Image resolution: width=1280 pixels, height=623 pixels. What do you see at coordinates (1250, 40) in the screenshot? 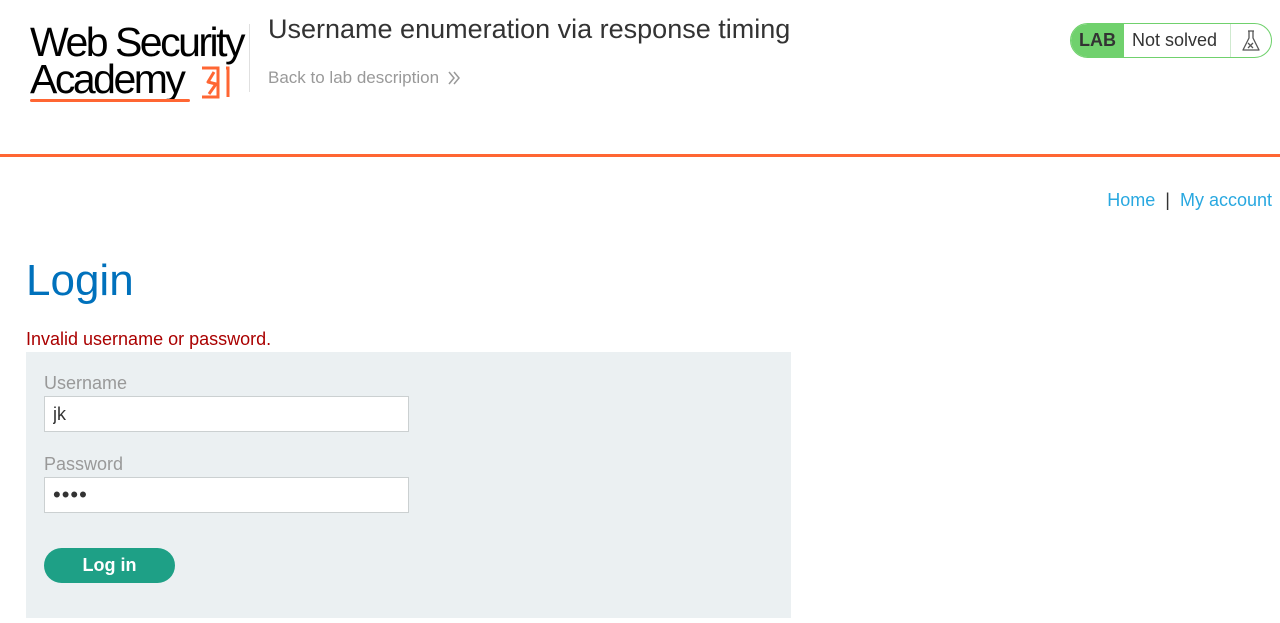
I see `flask-icon` at bounding box center [1250, 40].